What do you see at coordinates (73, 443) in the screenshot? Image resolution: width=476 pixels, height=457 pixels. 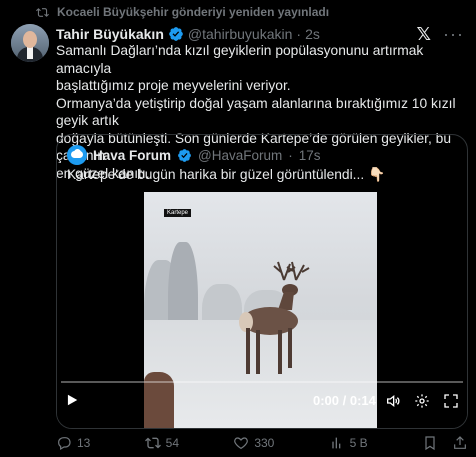 I see `reply-button: 13` at bounding box center [73, 443].